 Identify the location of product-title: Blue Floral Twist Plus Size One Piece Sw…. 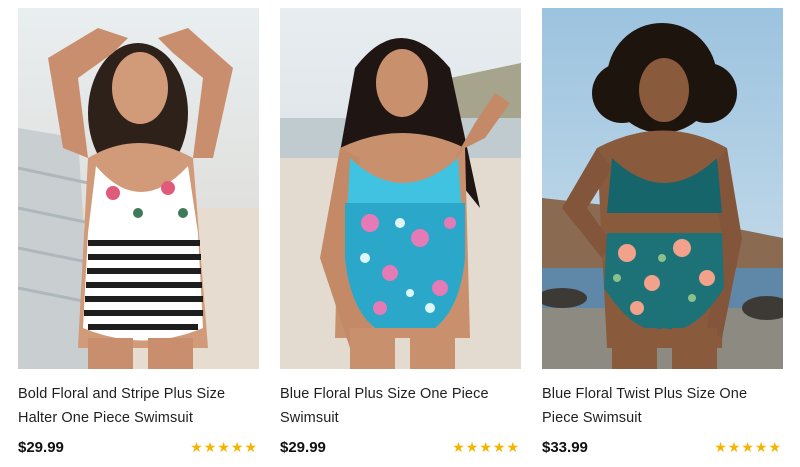
(662, 406).